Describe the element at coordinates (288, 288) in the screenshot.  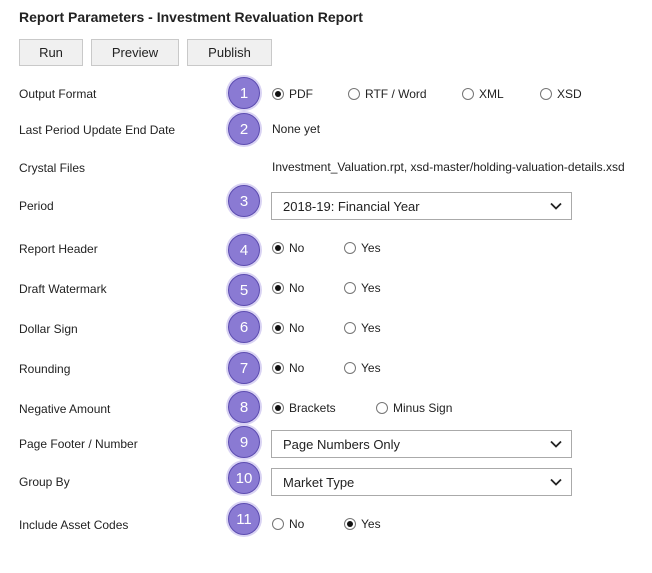
I see `draft-watermark-no-radio: No` at that location.